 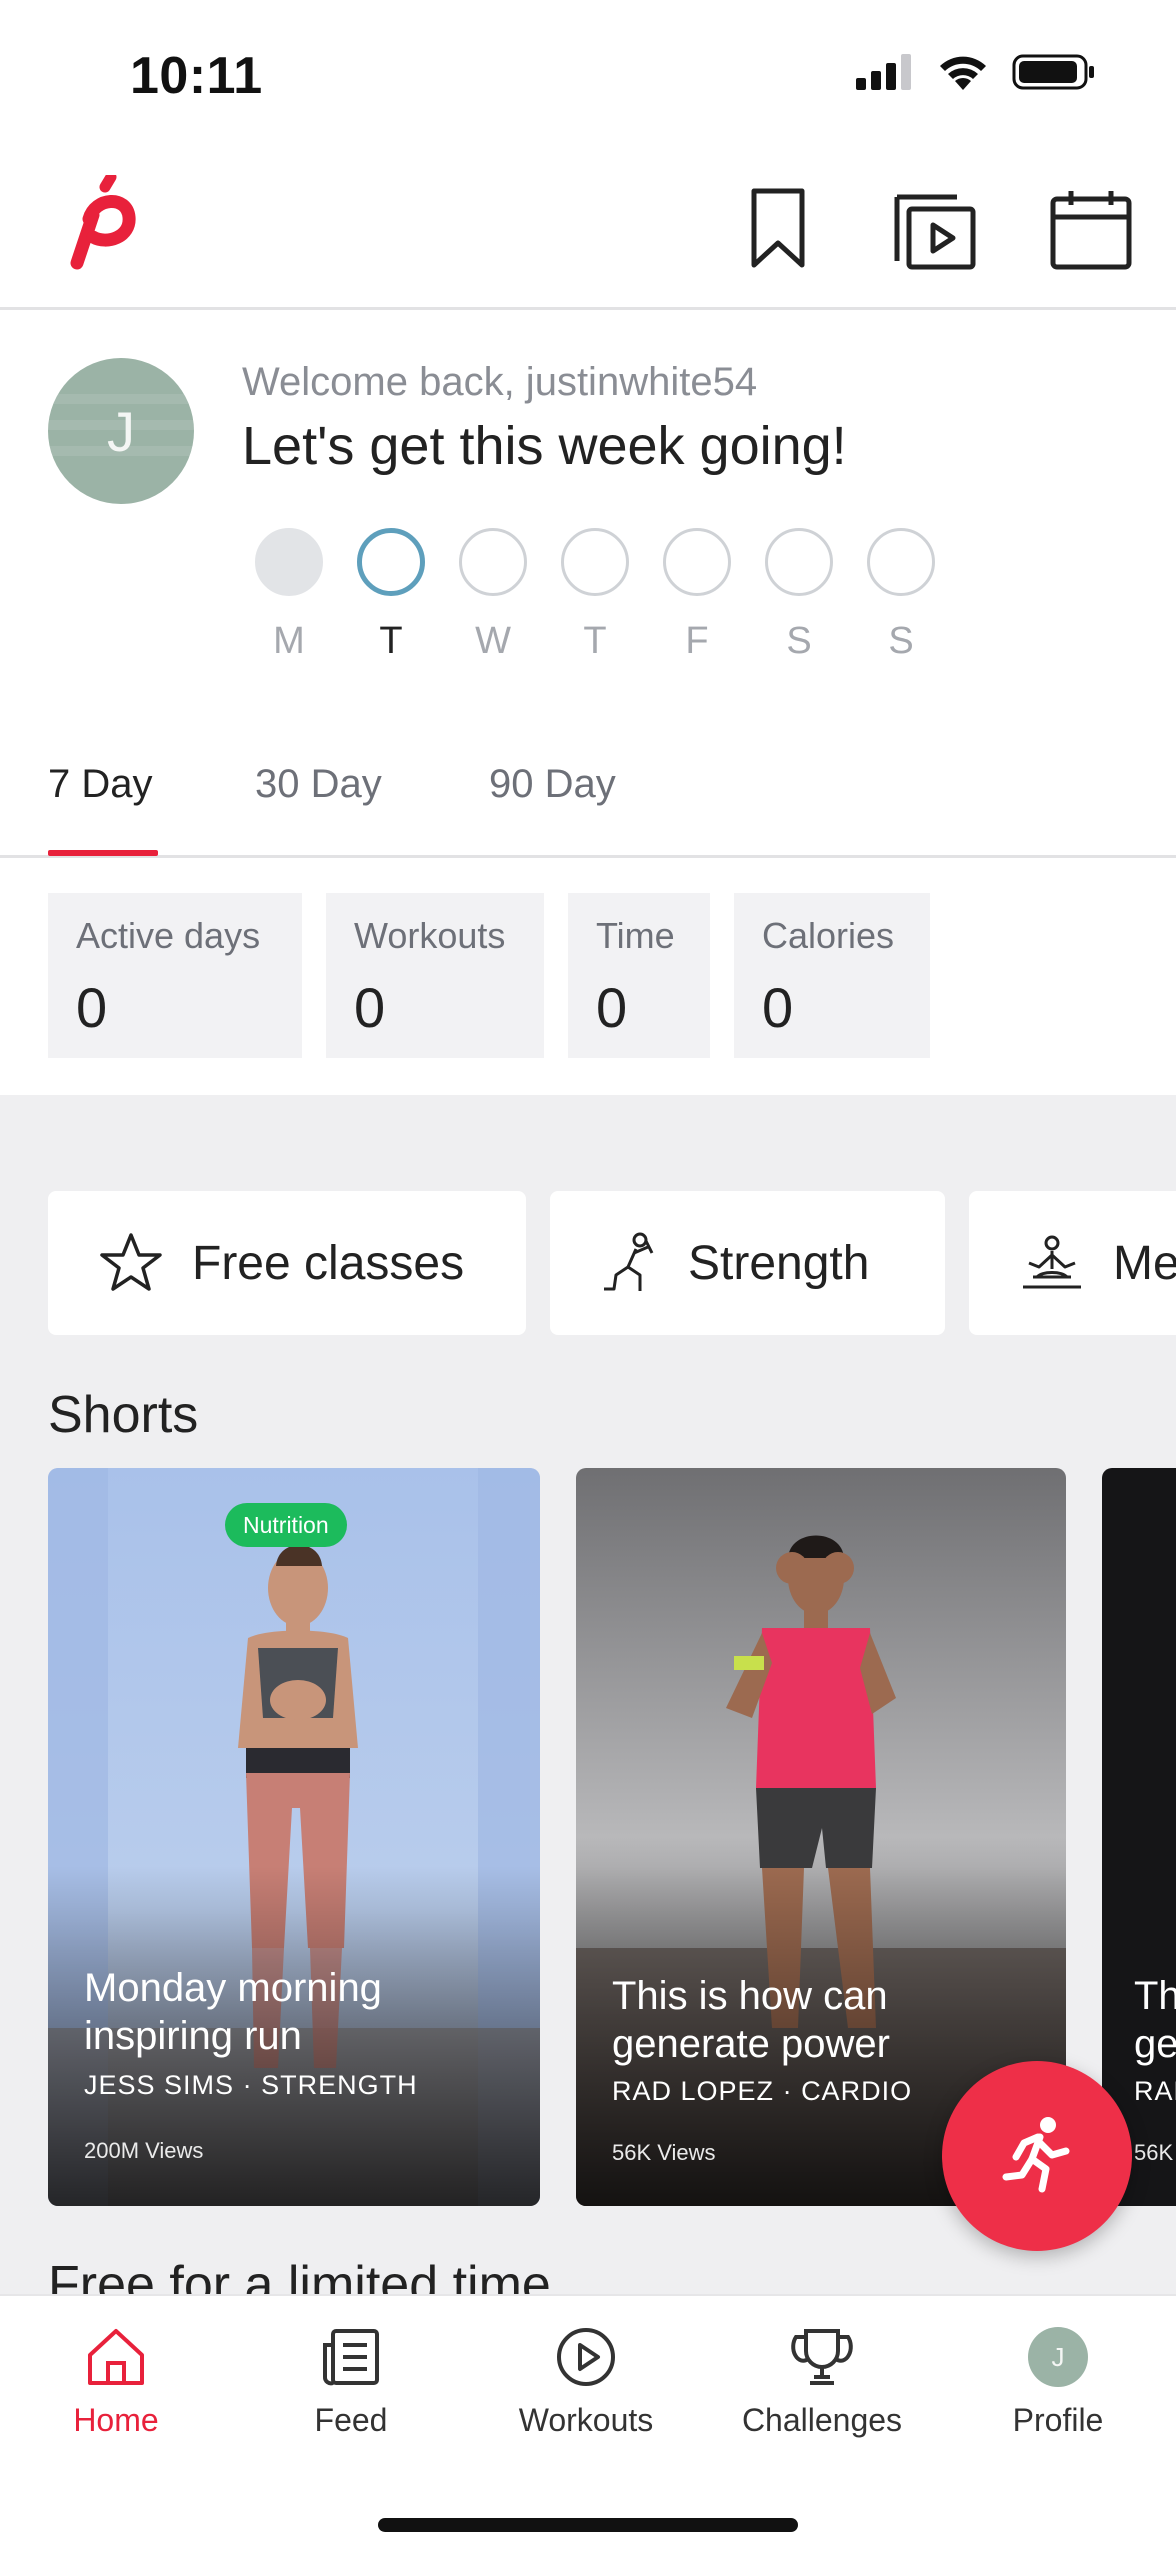 I want to click on meditation-icon, so click(x=1052, y=1262).